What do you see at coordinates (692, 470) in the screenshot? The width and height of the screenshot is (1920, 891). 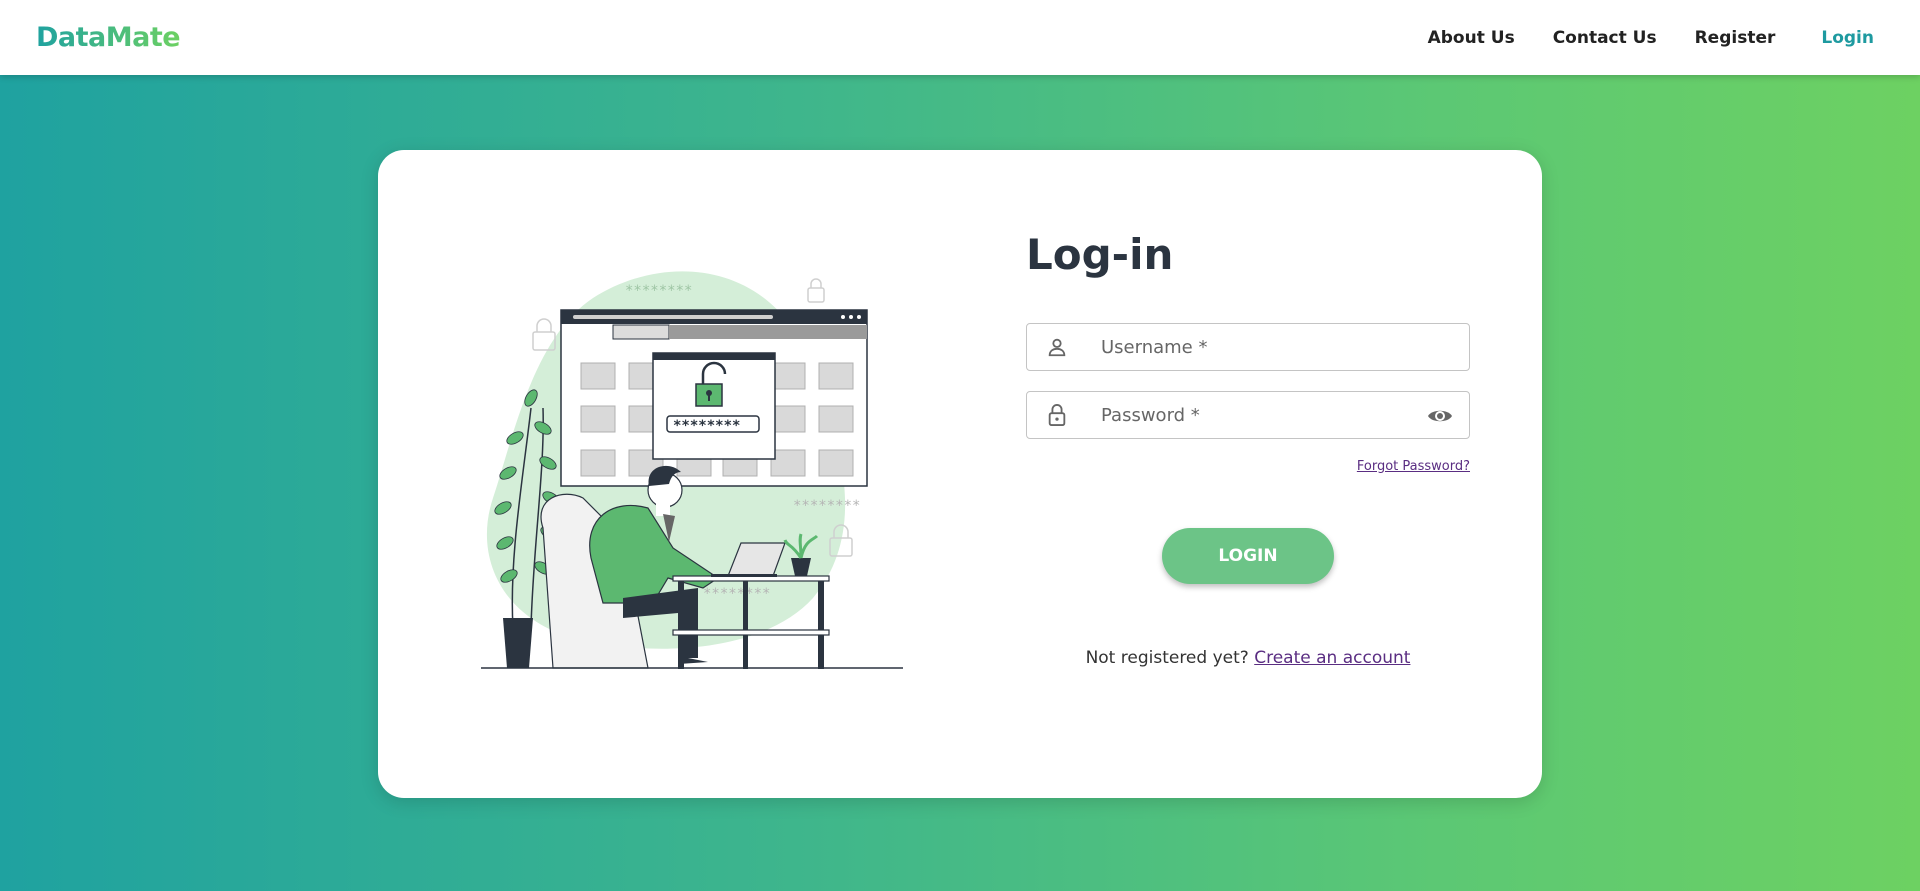 I see `login-illustration: ******** ******** ******** ********` at bounding box center [692, 470].